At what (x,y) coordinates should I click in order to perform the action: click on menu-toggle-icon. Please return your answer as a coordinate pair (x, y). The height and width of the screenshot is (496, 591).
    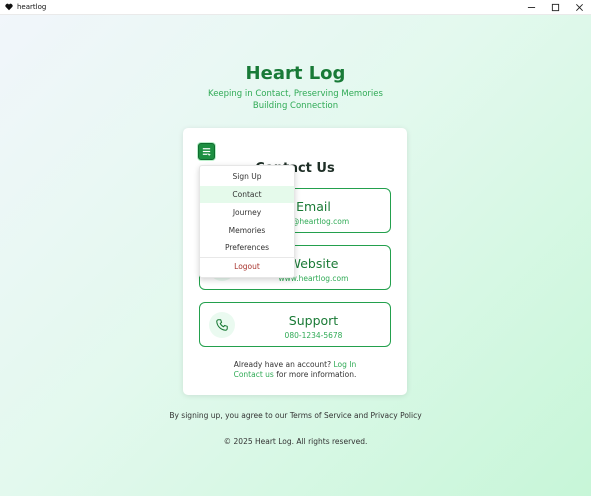
    Looking at the image, I should click on (207, 152).